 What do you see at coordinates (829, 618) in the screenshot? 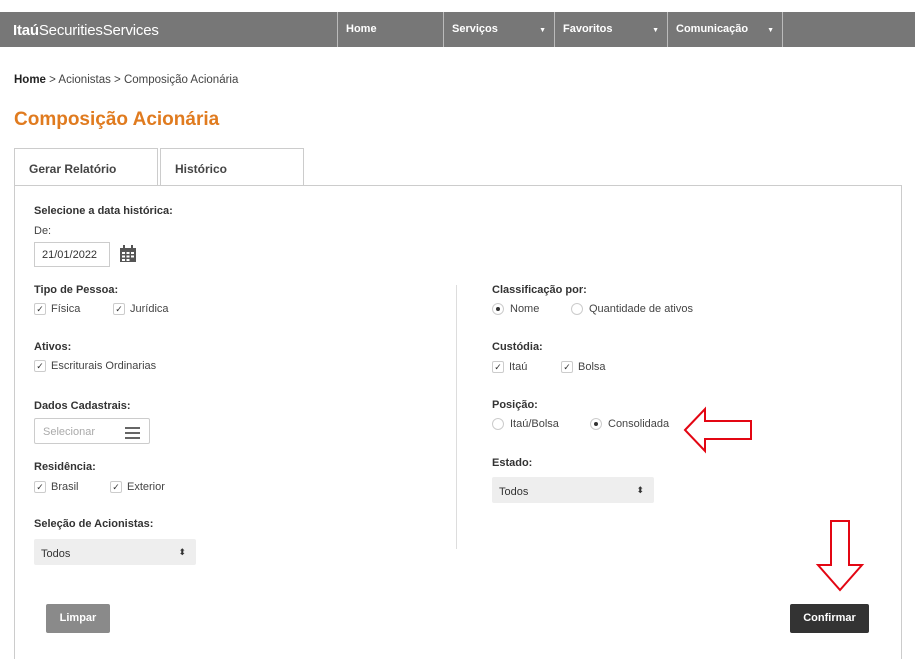
I see `confirm-button: Confirmar` at bounding box center [829, 618].